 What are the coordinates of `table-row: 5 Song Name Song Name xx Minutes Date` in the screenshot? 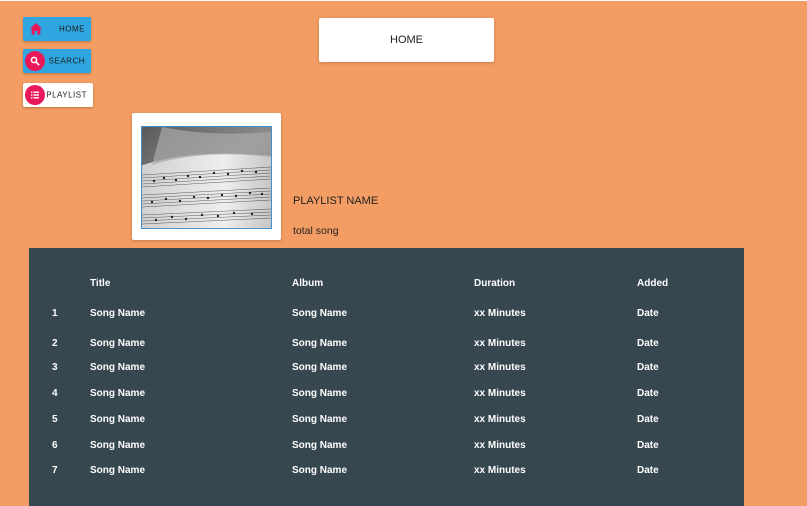 It's located at (386, 421).